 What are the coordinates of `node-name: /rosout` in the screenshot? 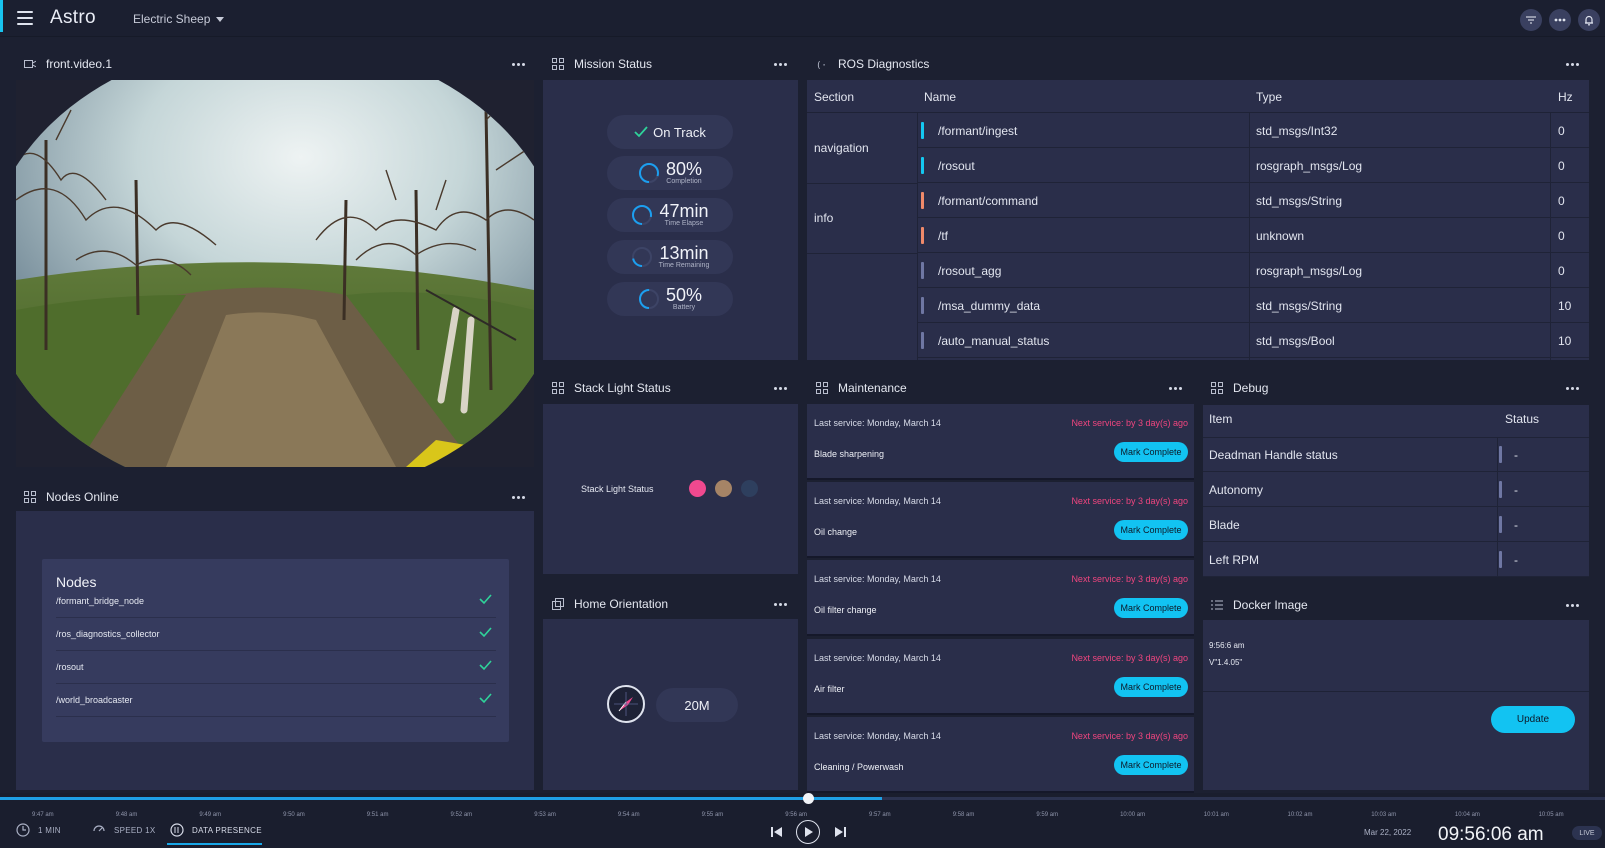 It's located at (70, 667).